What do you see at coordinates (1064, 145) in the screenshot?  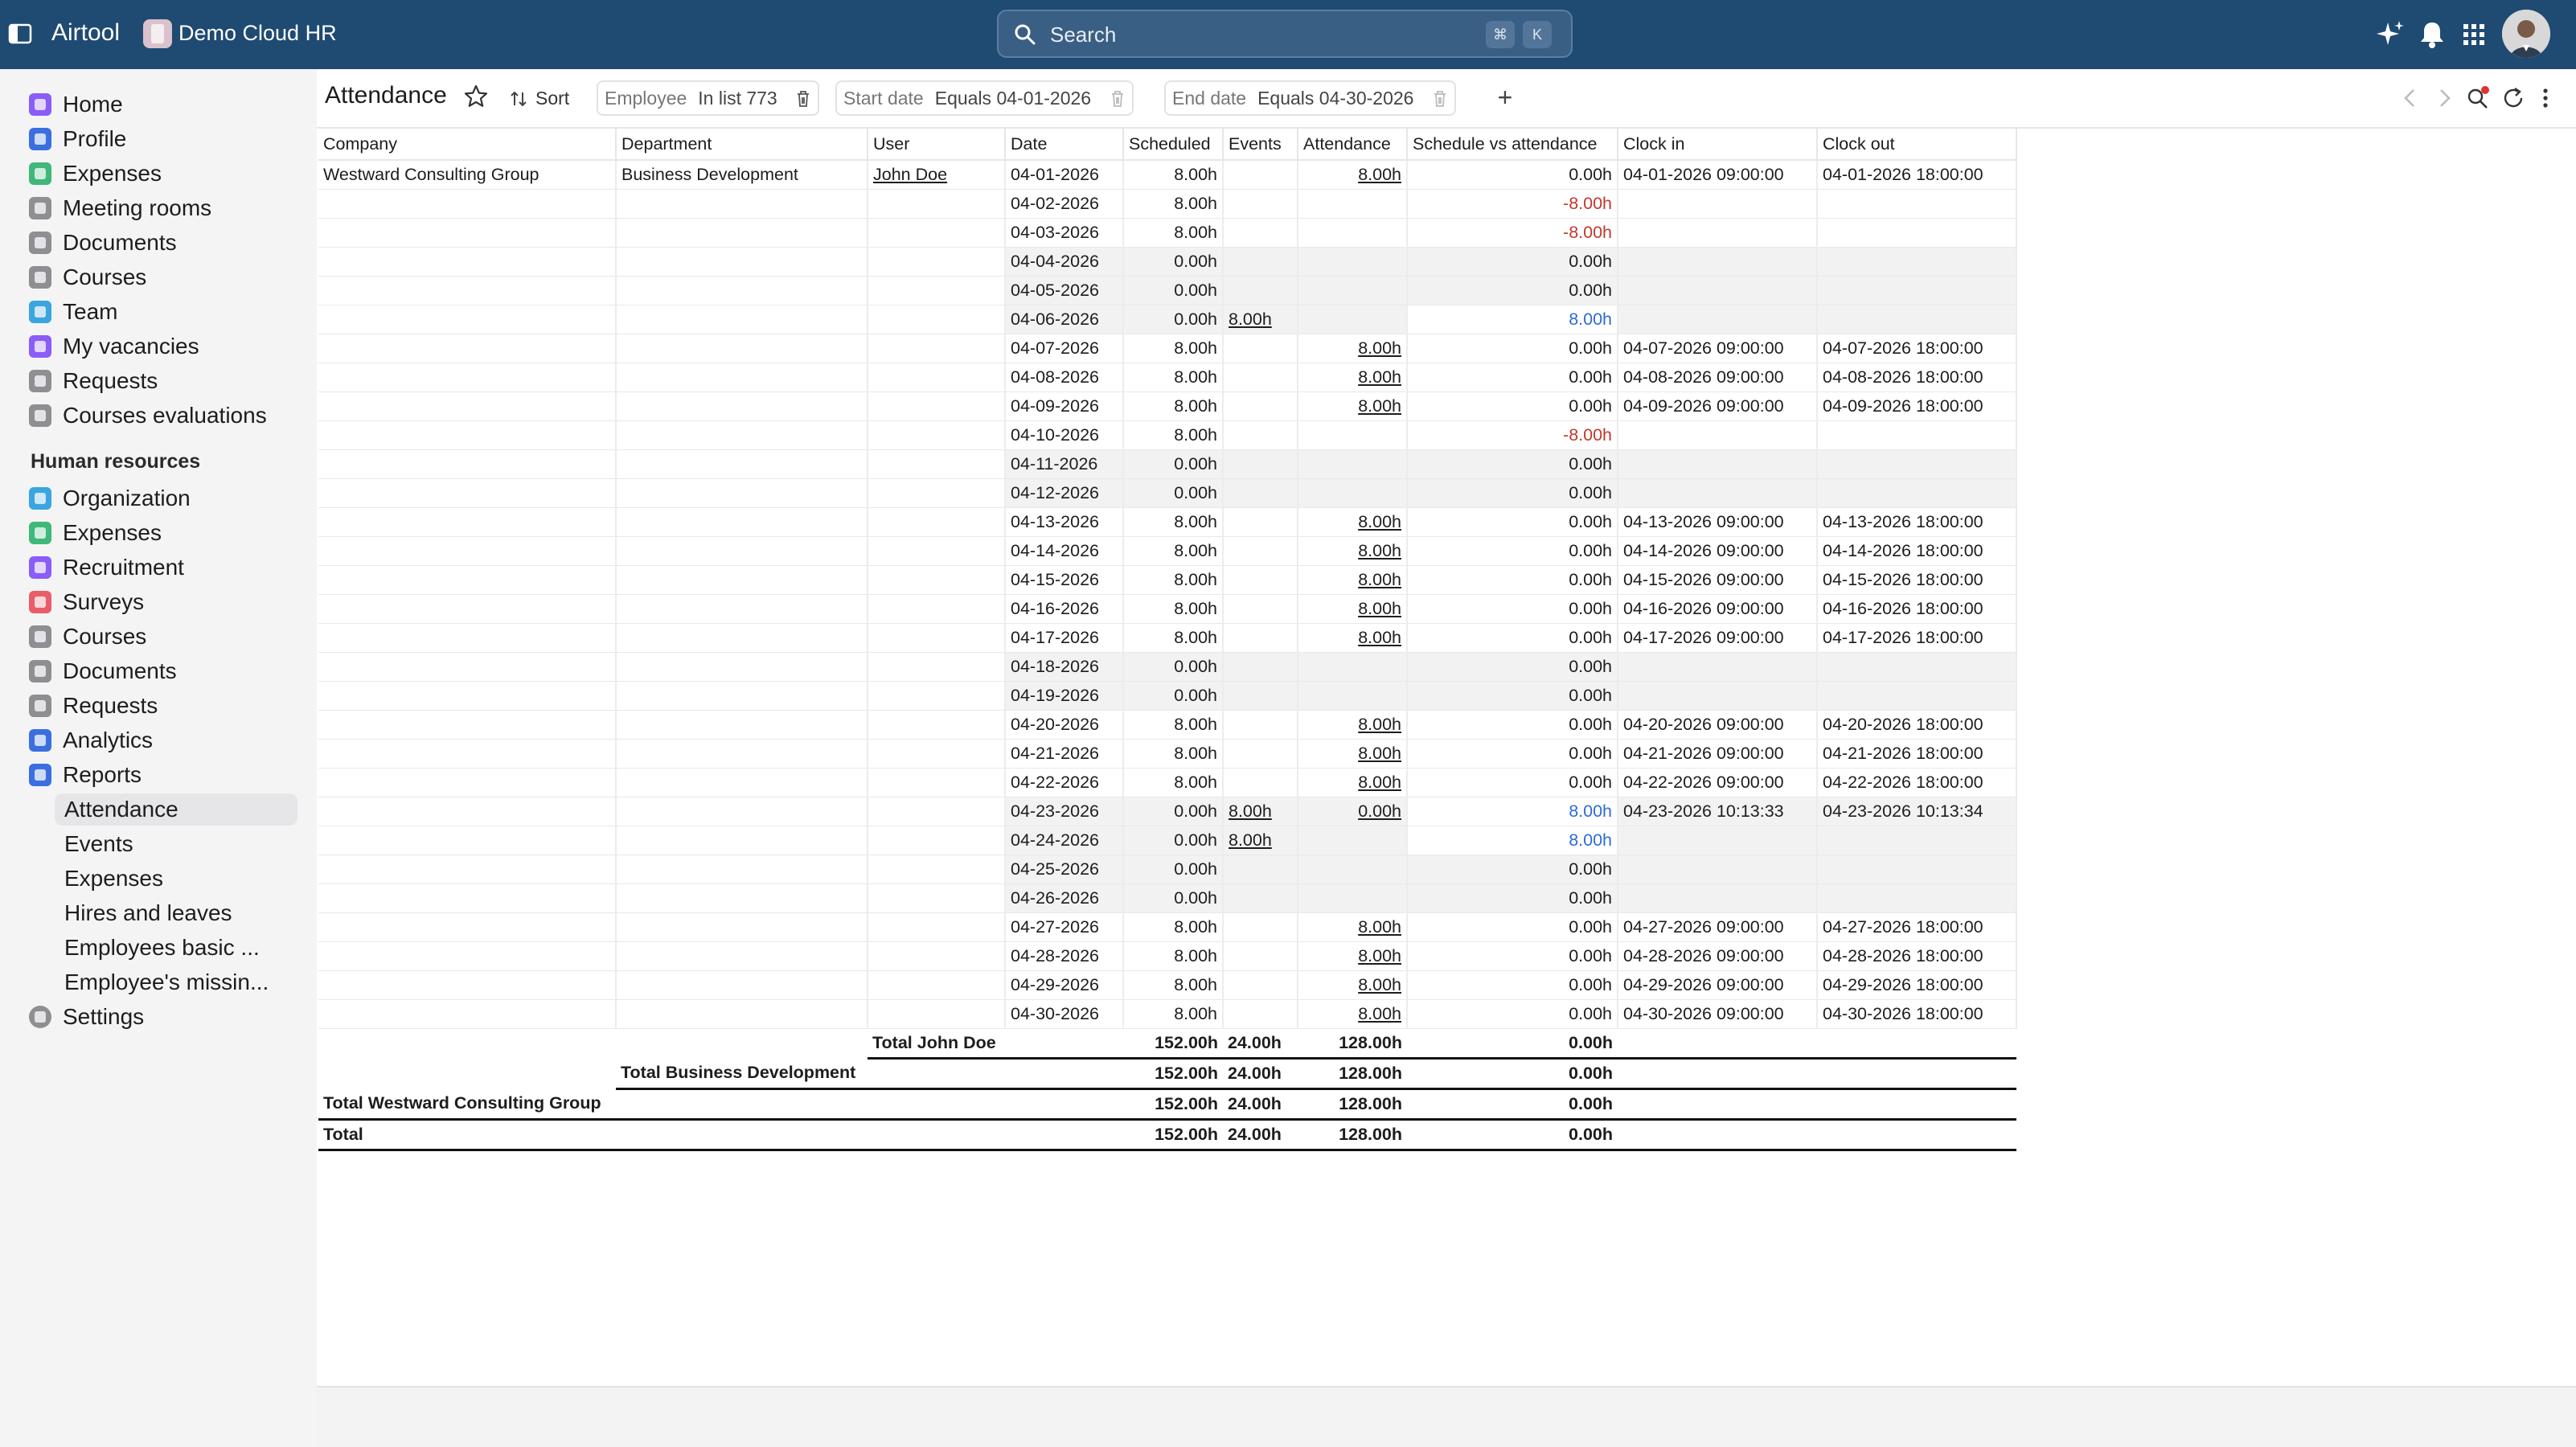 I see `column-header-date: Date` at bounding box center [1064, 145].